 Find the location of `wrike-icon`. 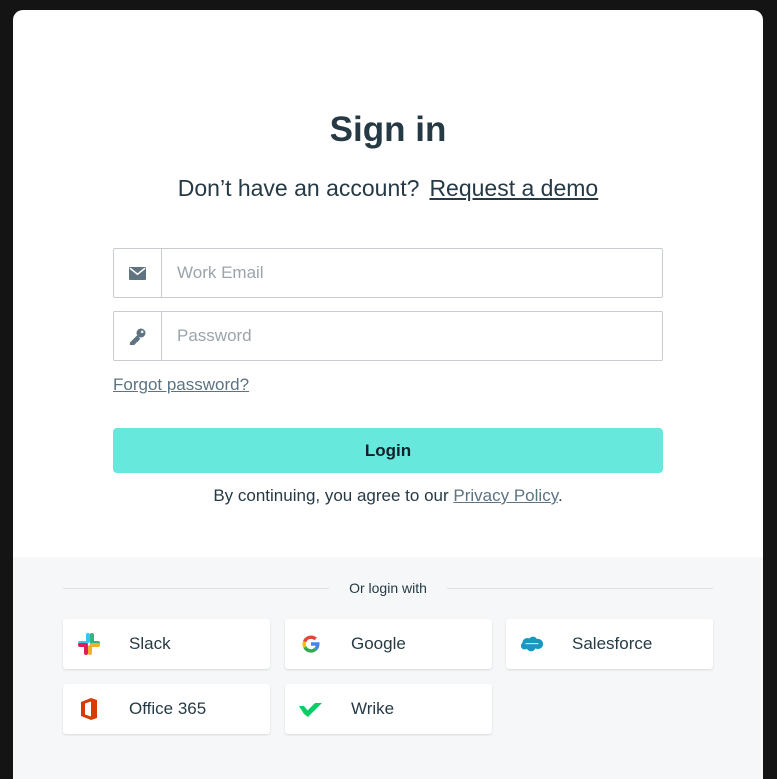

wrike-icon is located at coordinates (311, 709).